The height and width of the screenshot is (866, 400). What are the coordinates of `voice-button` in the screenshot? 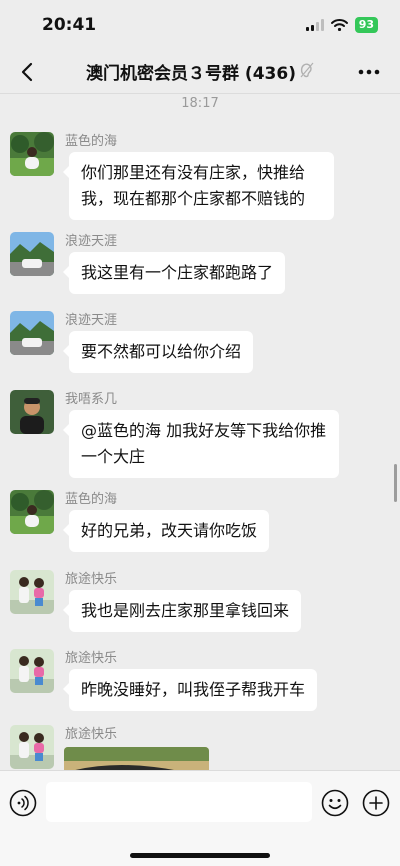 It's located at (23, 803).